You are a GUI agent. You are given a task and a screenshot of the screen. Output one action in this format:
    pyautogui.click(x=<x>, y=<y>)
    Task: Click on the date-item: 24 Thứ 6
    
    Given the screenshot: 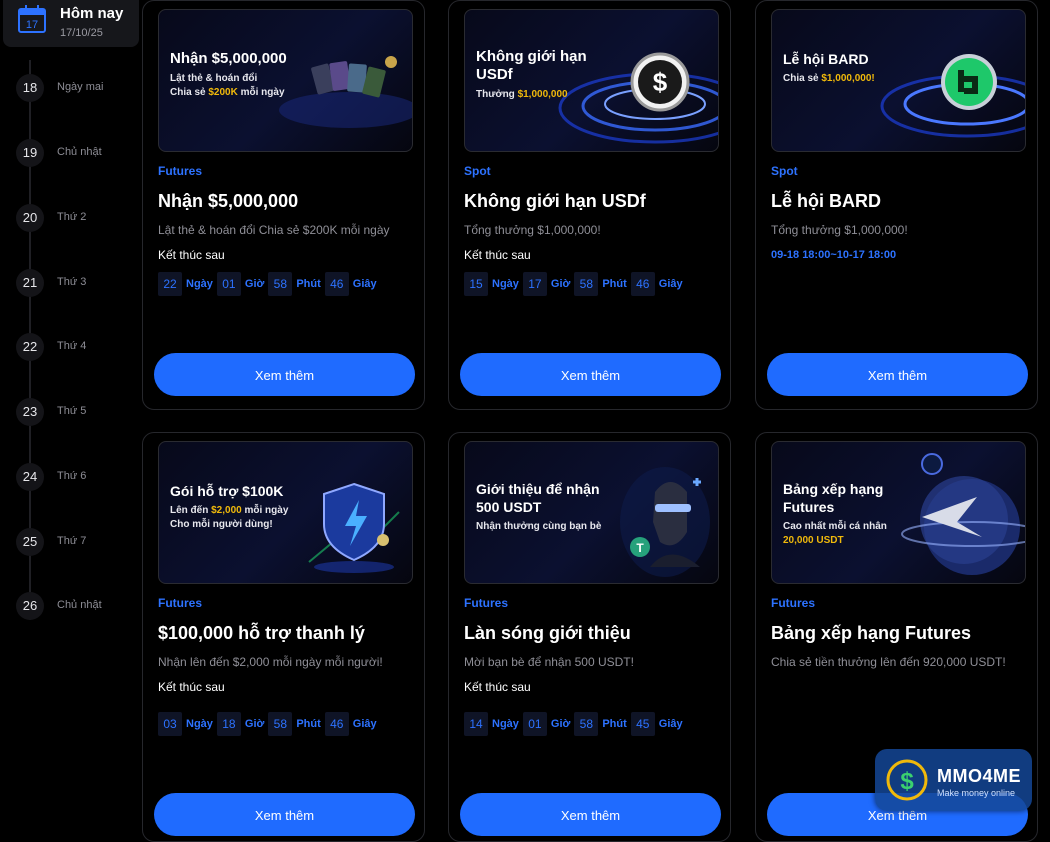 What is the action you would take?
    pyautogui.click(x=70, y=478)
    